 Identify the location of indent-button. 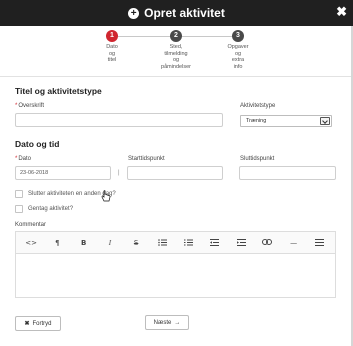
(241, 243).